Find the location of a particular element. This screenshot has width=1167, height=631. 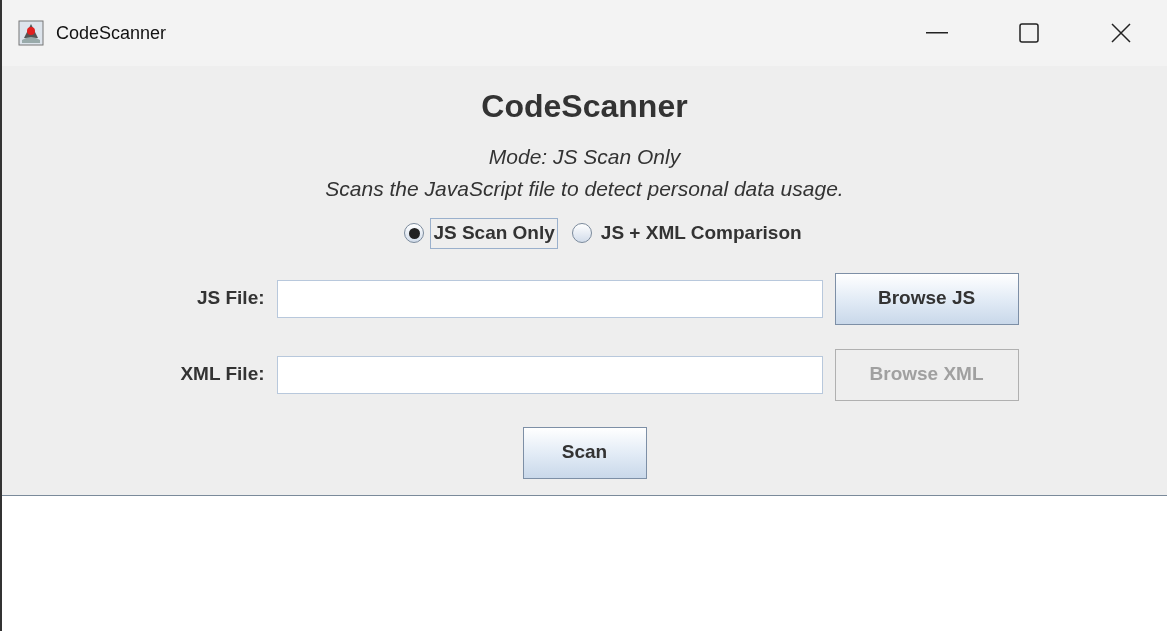

field-label: XML File: is located at coordinates (222, 374).